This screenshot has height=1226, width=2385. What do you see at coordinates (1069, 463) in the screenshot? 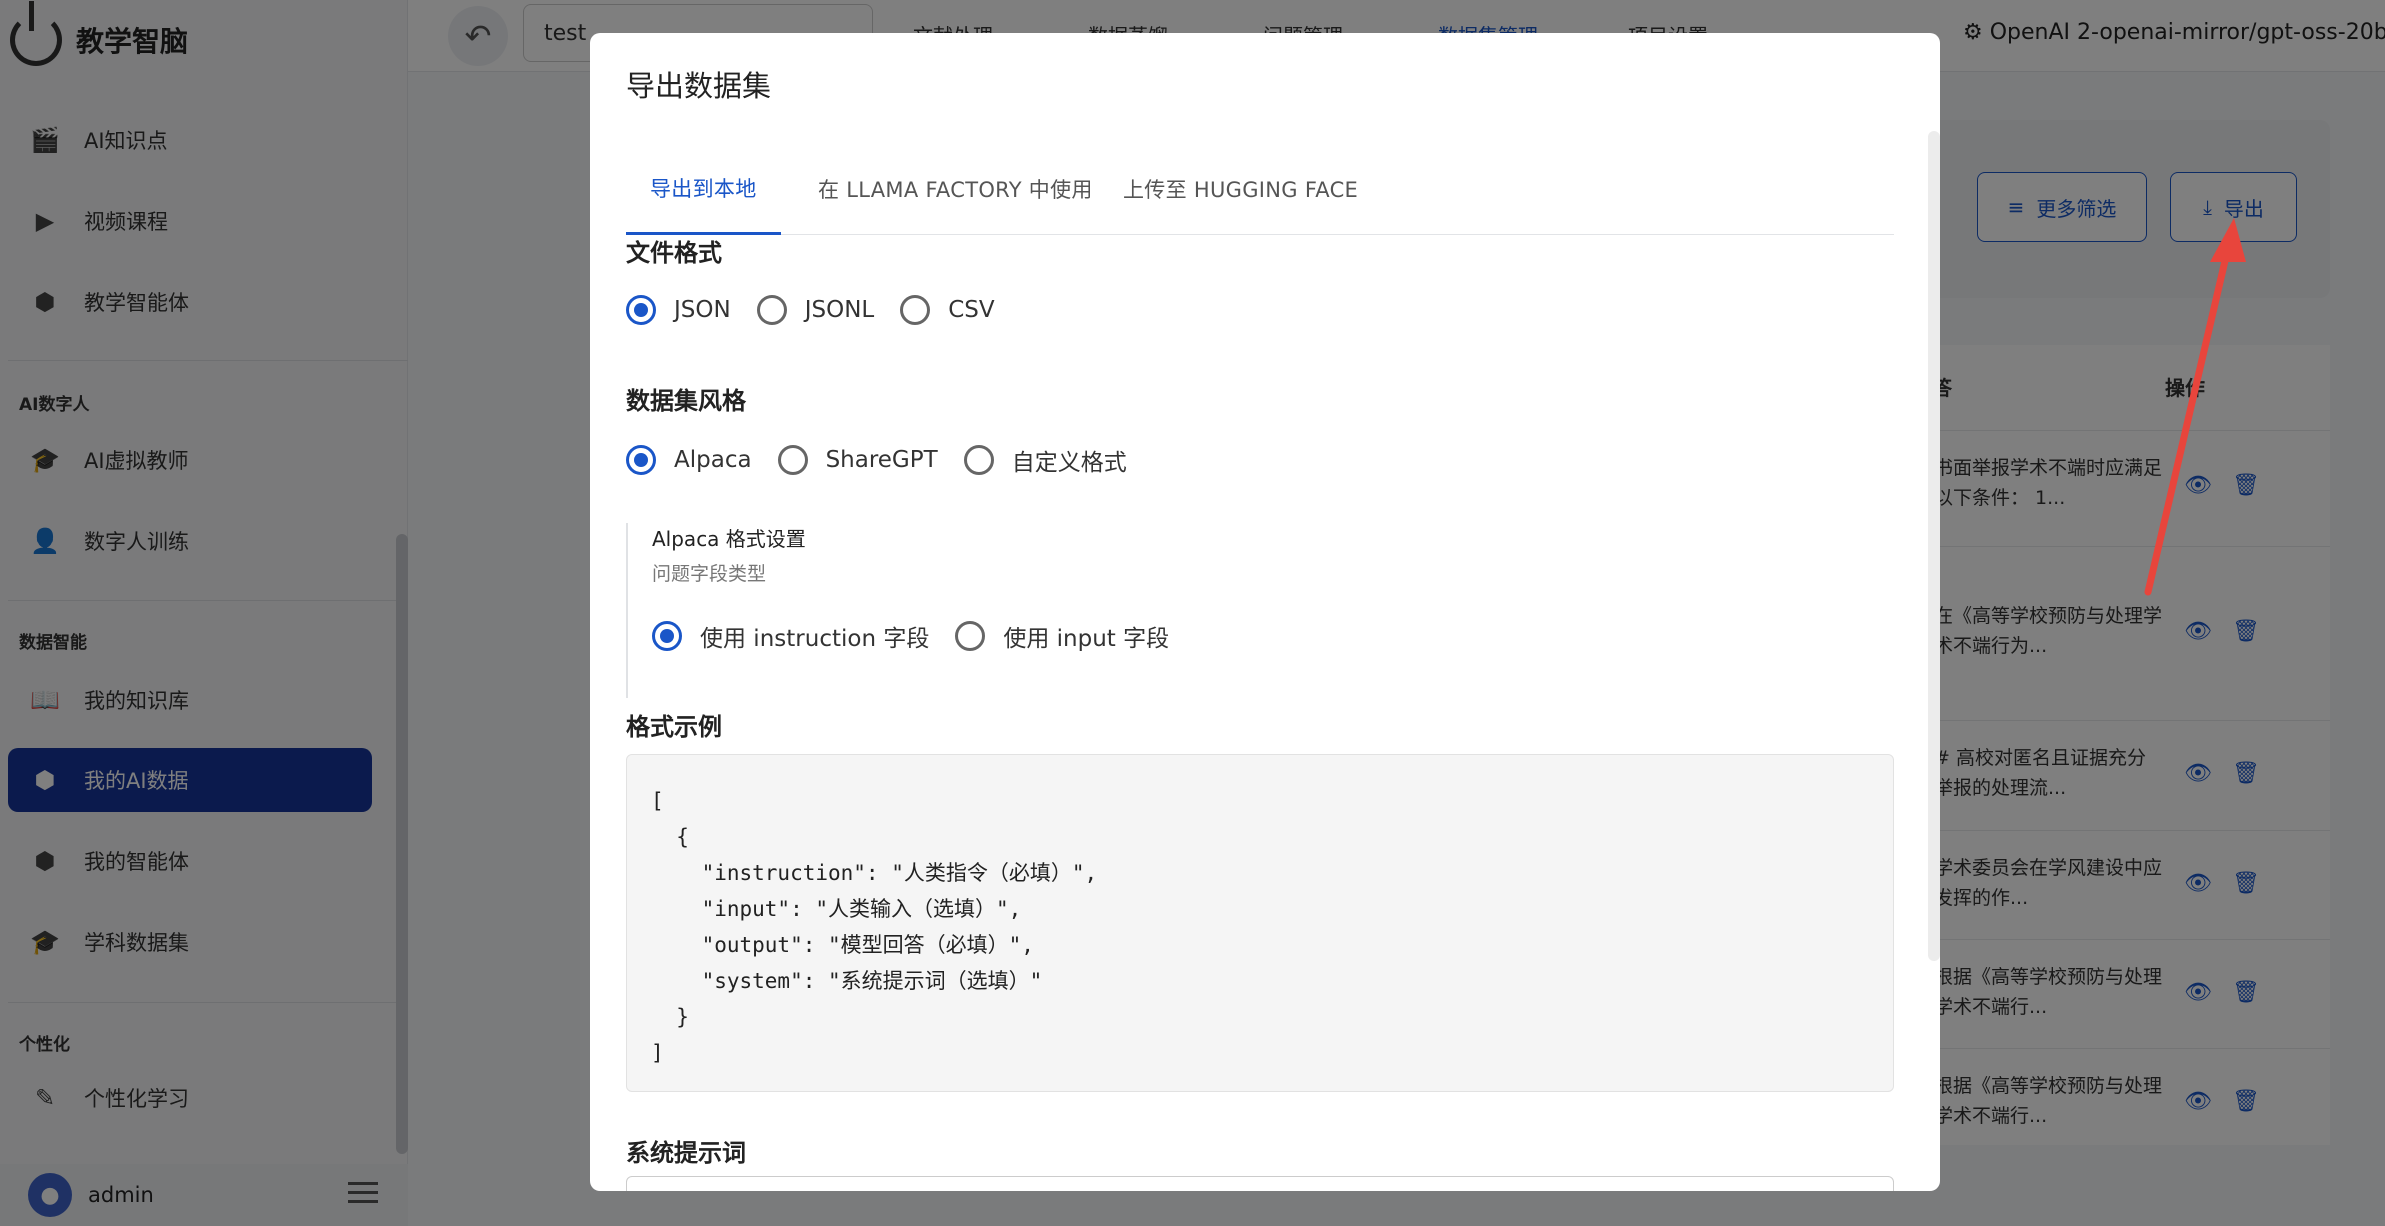
I see `radio-label: 自定义格式` at bounding box center [1069, 463].